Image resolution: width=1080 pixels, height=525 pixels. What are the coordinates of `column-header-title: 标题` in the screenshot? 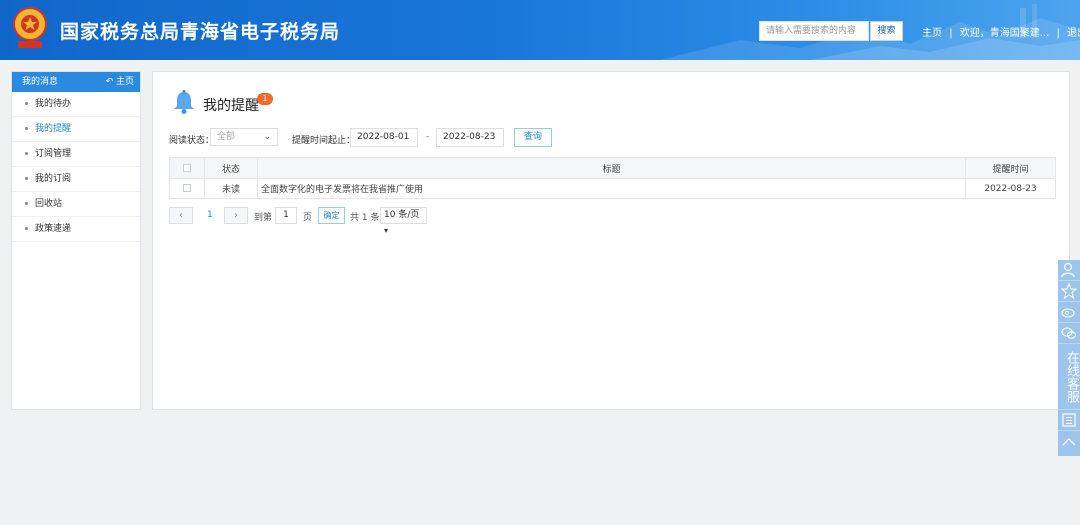 It's located at (611, 168).